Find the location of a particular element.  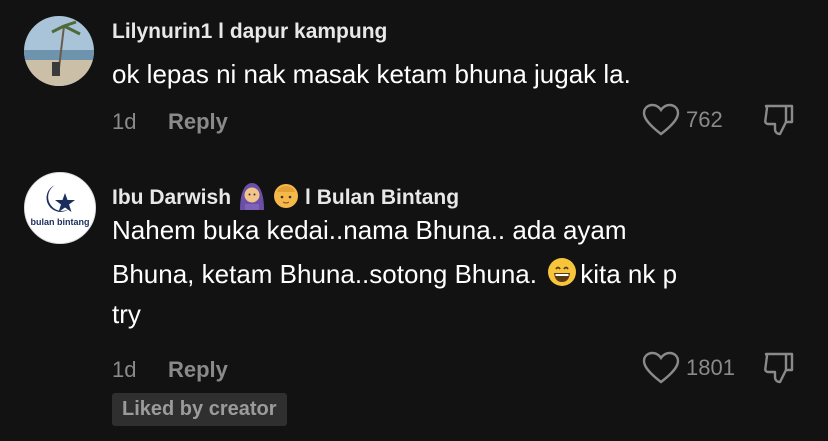

username-part: Ibu Darwish is located at coordinates (172, 197).